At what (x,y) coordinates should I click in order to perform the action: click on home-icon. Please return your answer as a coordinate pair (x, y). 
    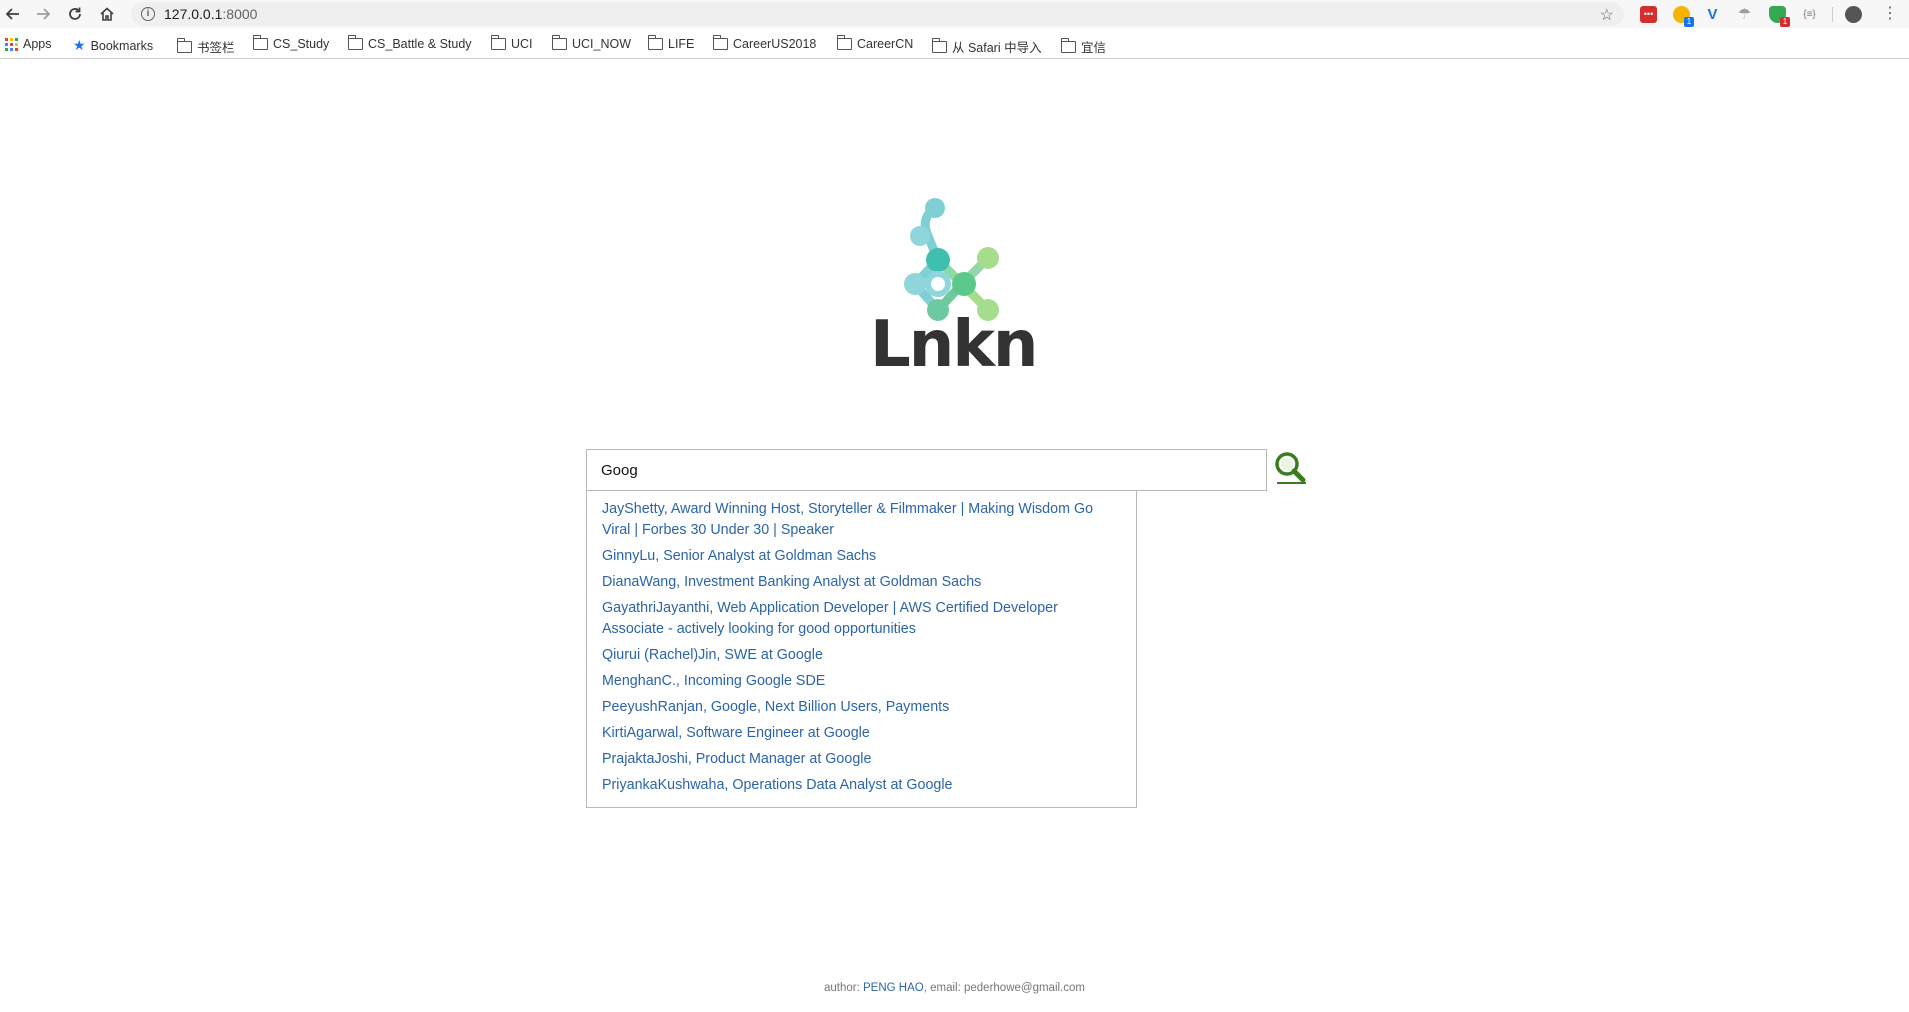
    Looking at the image, I should click on (107, 14).